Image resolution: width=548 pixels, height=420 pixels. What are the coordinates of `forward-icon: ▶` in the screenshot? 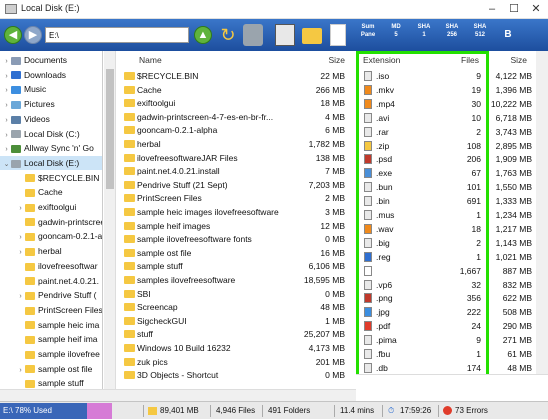 It's located at (33, 35).